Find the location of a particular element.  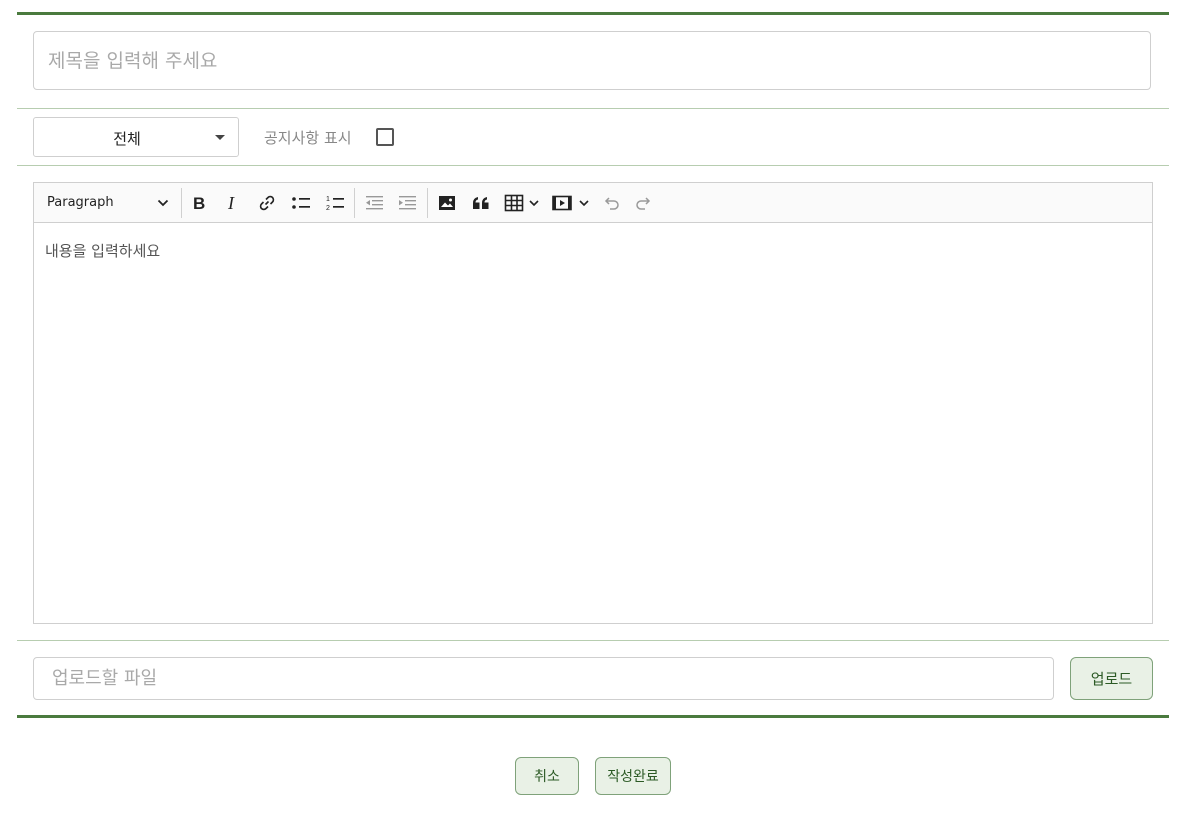

editor-content: 내용을 입력하세요 is located at coordinates (102, 250).